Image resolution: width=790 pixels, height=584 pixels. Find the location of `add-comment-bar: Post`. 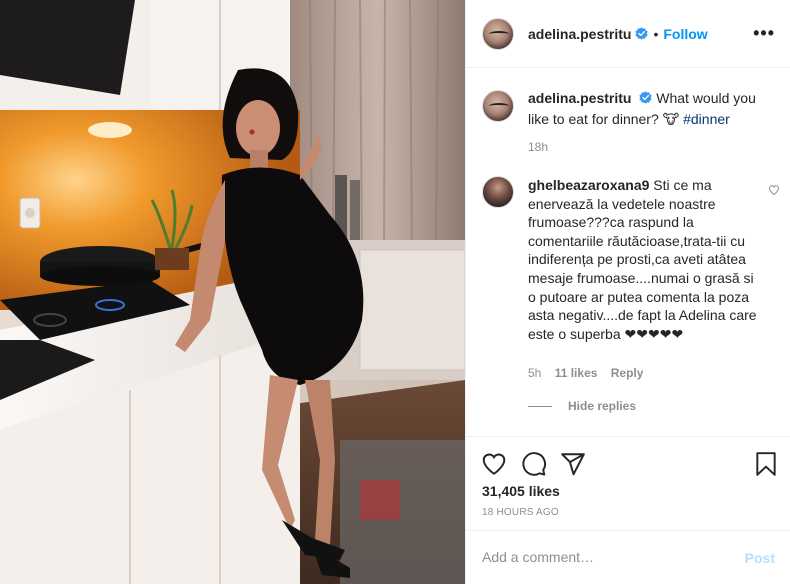

add-comment-bar: Post is located at coordinates (628, 557).